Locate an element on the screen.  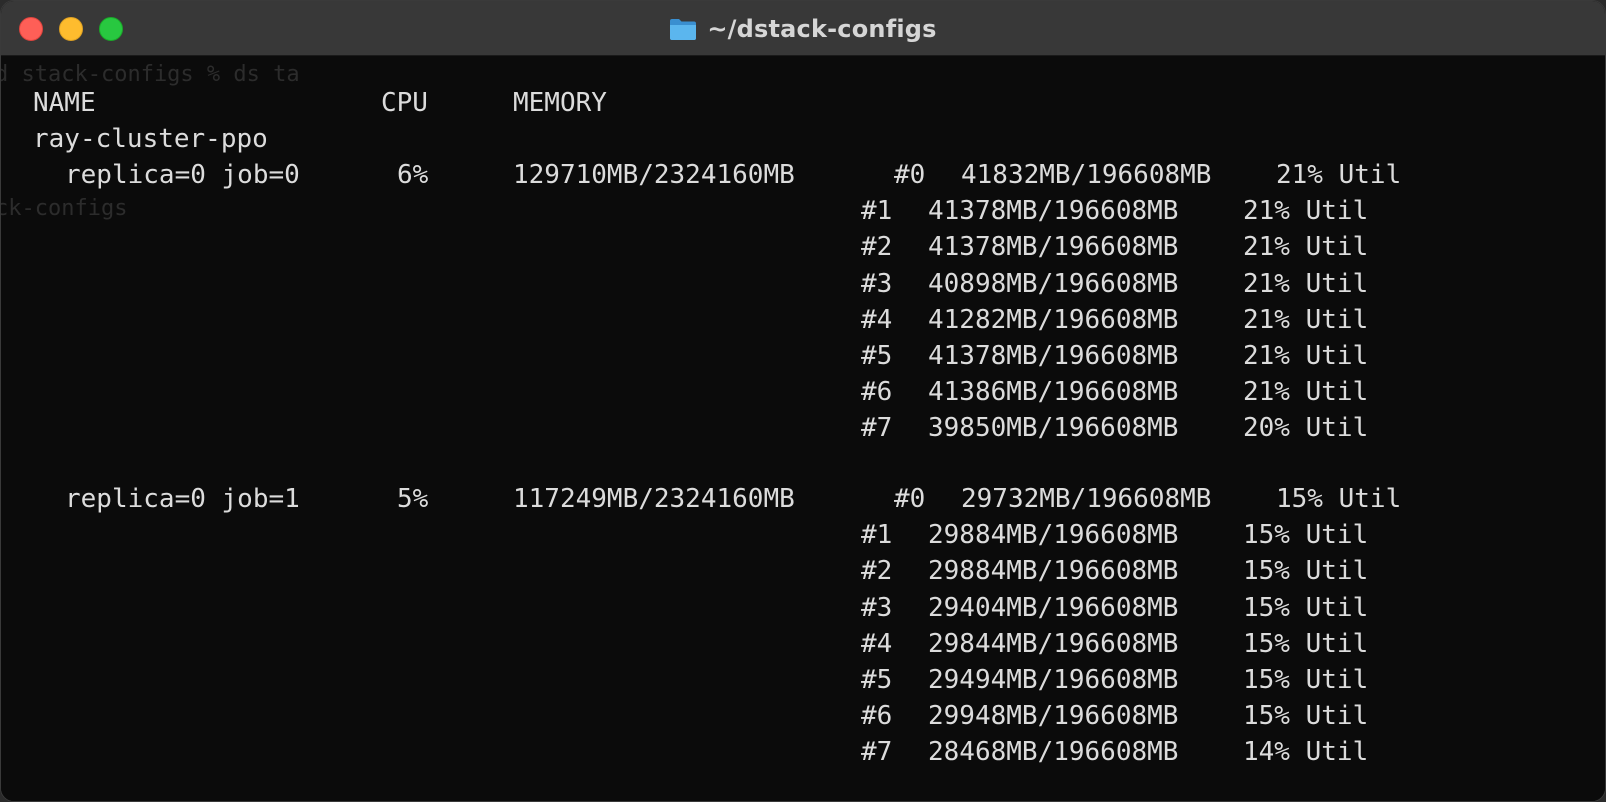
gpu-memory: 40898MB/196608MB is located at coordinates (1053, 283).